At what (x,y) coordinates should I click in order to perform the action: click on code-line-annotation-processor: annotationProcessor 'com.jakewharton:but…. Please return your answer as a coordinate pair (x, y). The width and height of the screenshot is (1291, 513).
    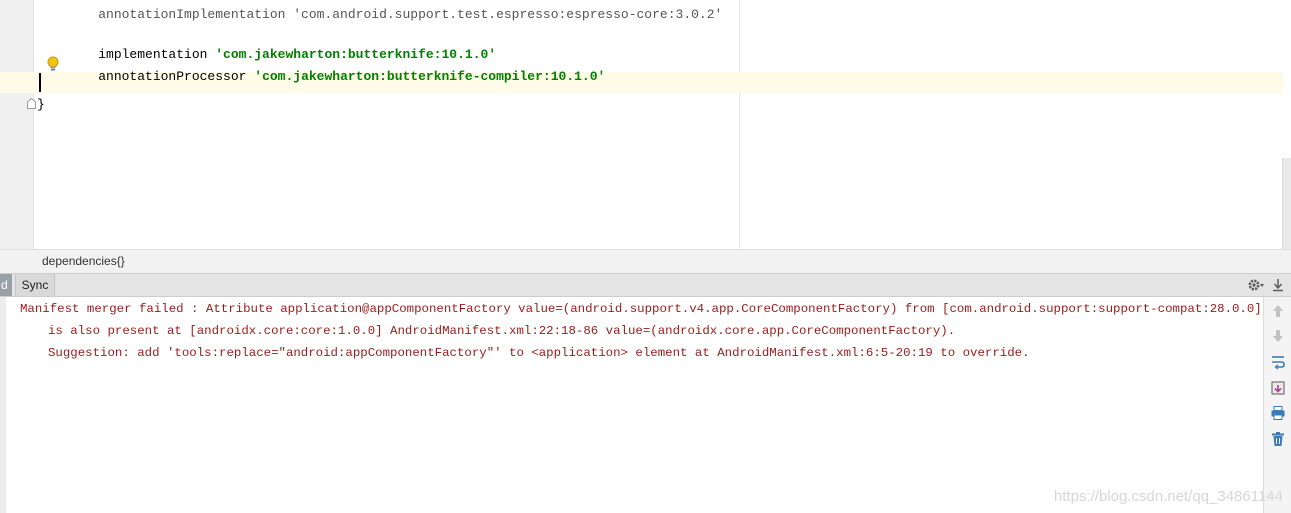
    Looking at the image, I should click on (336, 76).